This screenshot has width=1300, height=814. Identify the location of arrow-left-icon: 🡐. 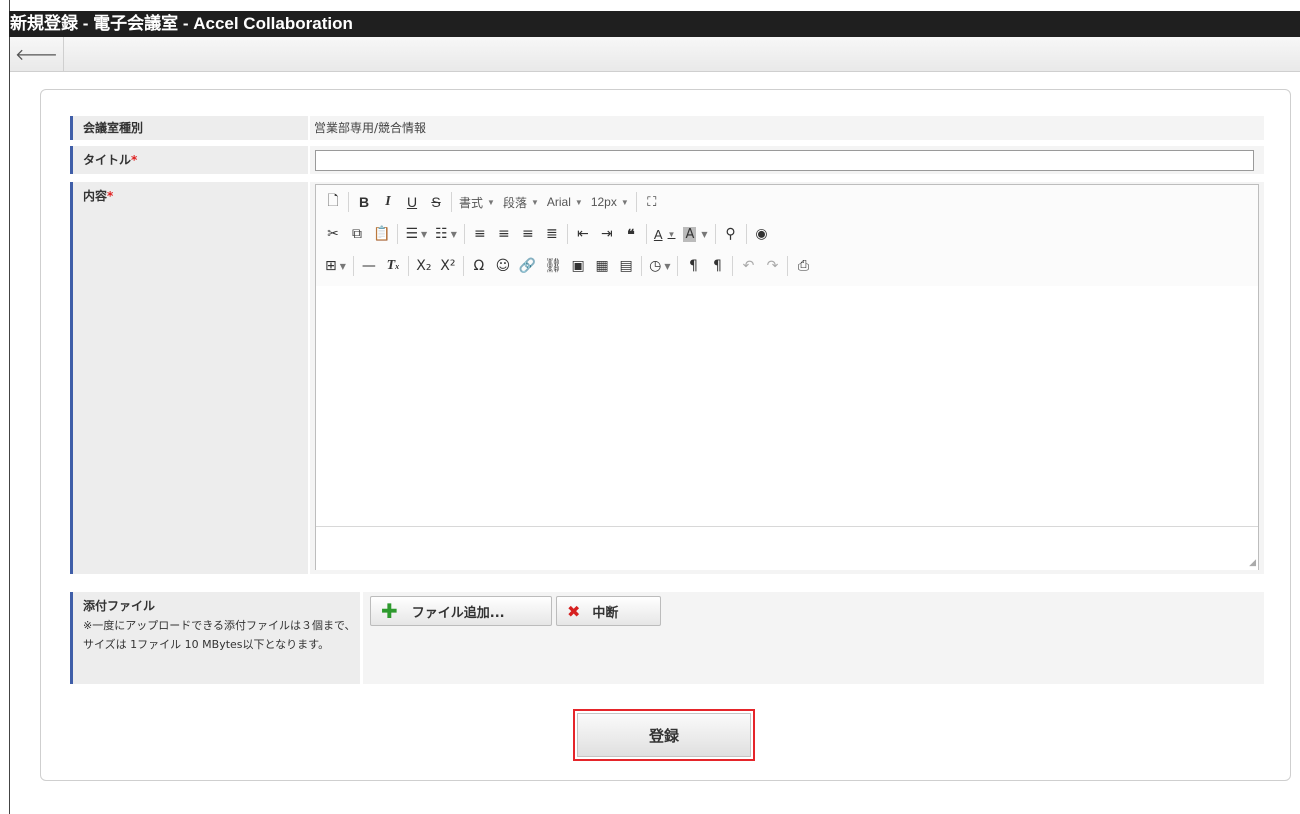
(36, 54).